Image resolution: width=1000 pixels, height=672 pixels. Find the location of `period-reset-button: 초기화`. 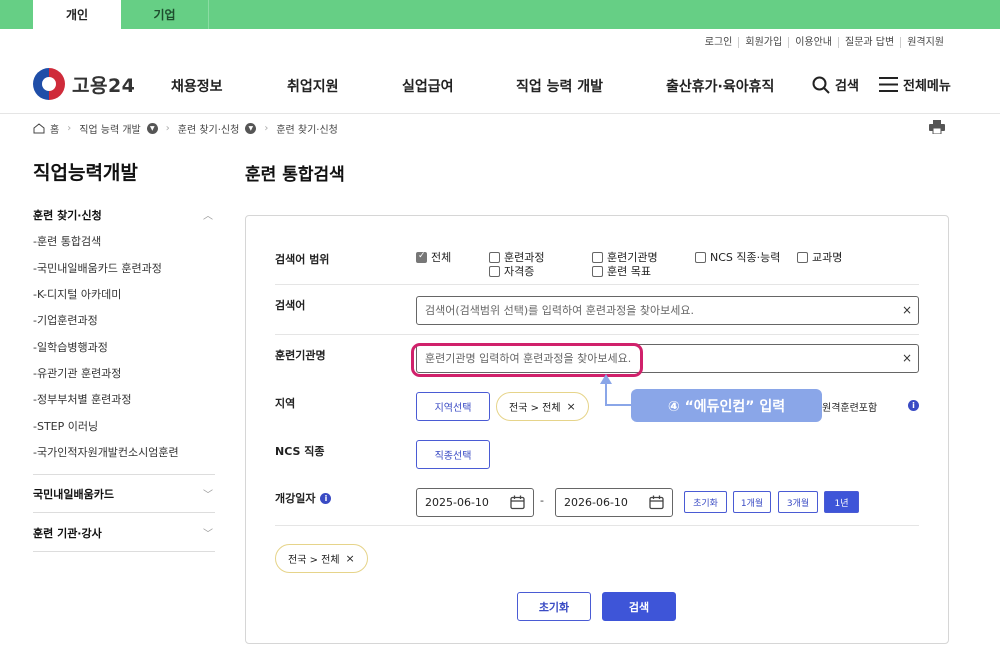

period-reset-button: 초기화 is located at coordinates (705, 502).